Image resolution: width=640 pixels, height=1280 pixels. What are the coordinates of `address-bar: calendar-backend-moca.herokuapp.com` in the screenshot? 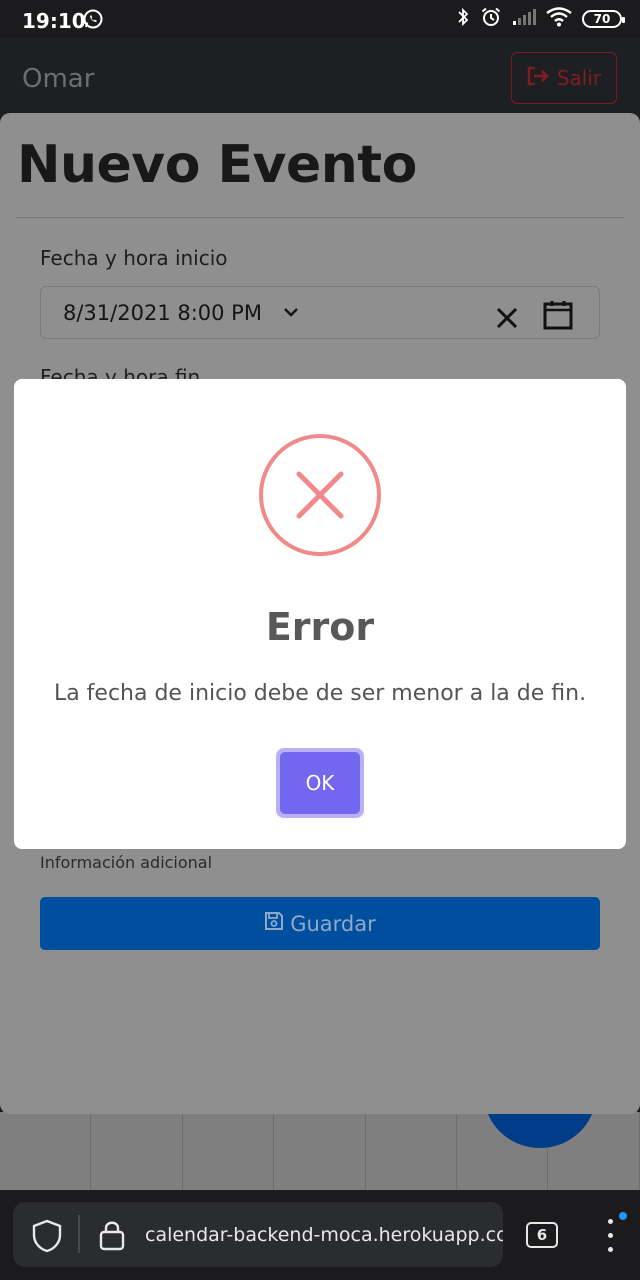 It's located at (258, 1234).